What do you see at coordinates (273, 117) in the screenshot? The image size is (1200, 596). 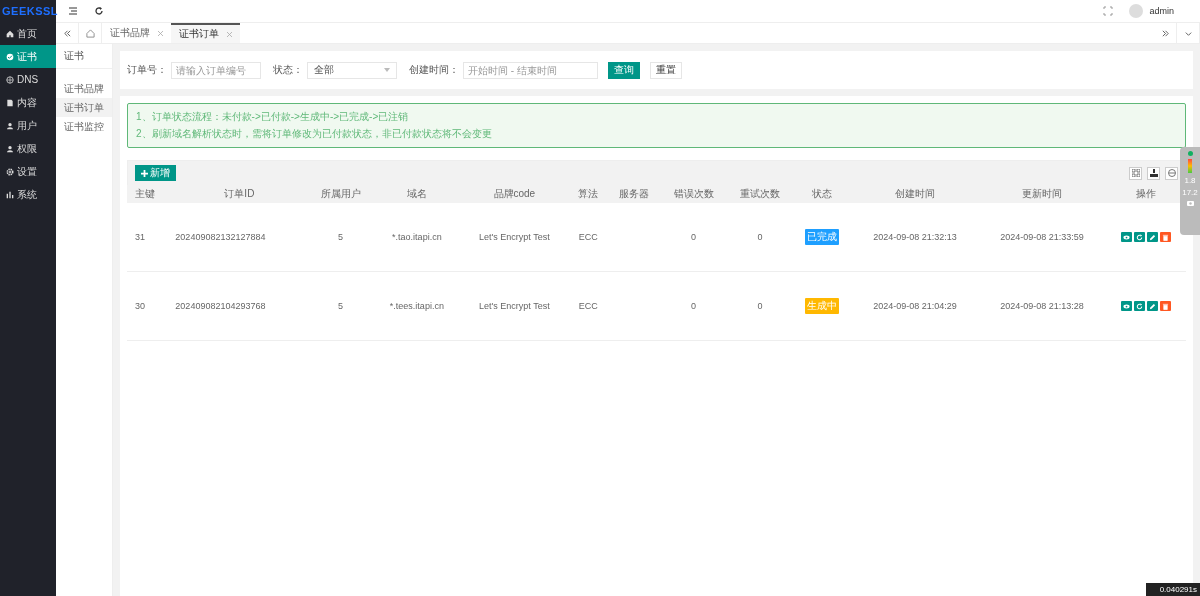 I see `notice-text: 1、订单状态流程：未付款->已付款->生成中->已完成->已注销` at bounding box center [273, 117].